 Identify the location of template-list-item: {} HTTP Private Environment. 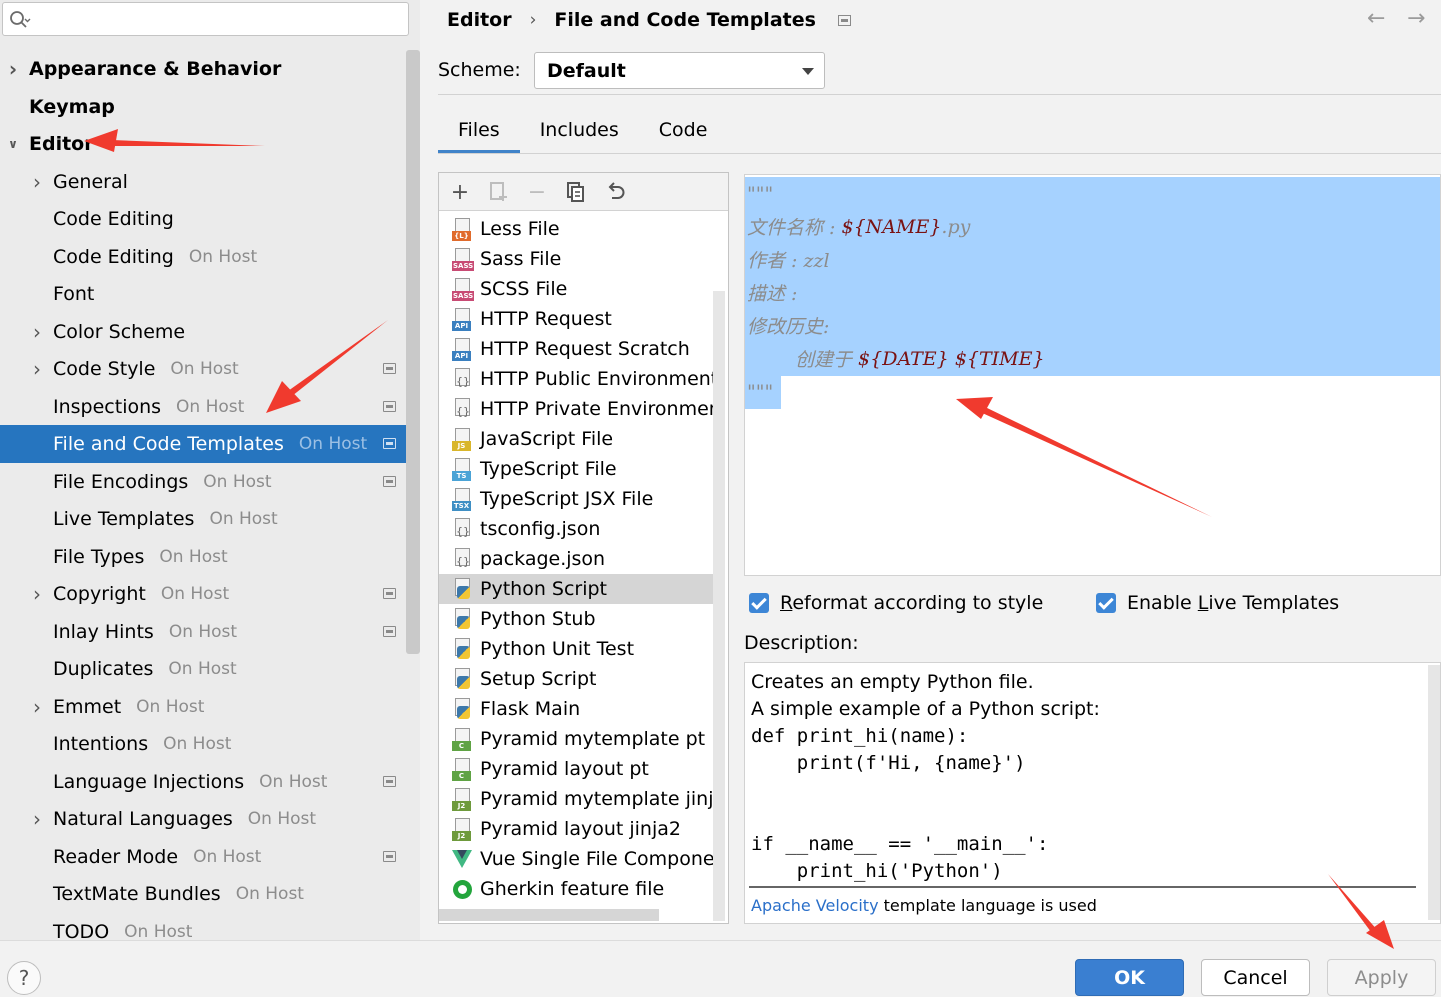
(576, 409).